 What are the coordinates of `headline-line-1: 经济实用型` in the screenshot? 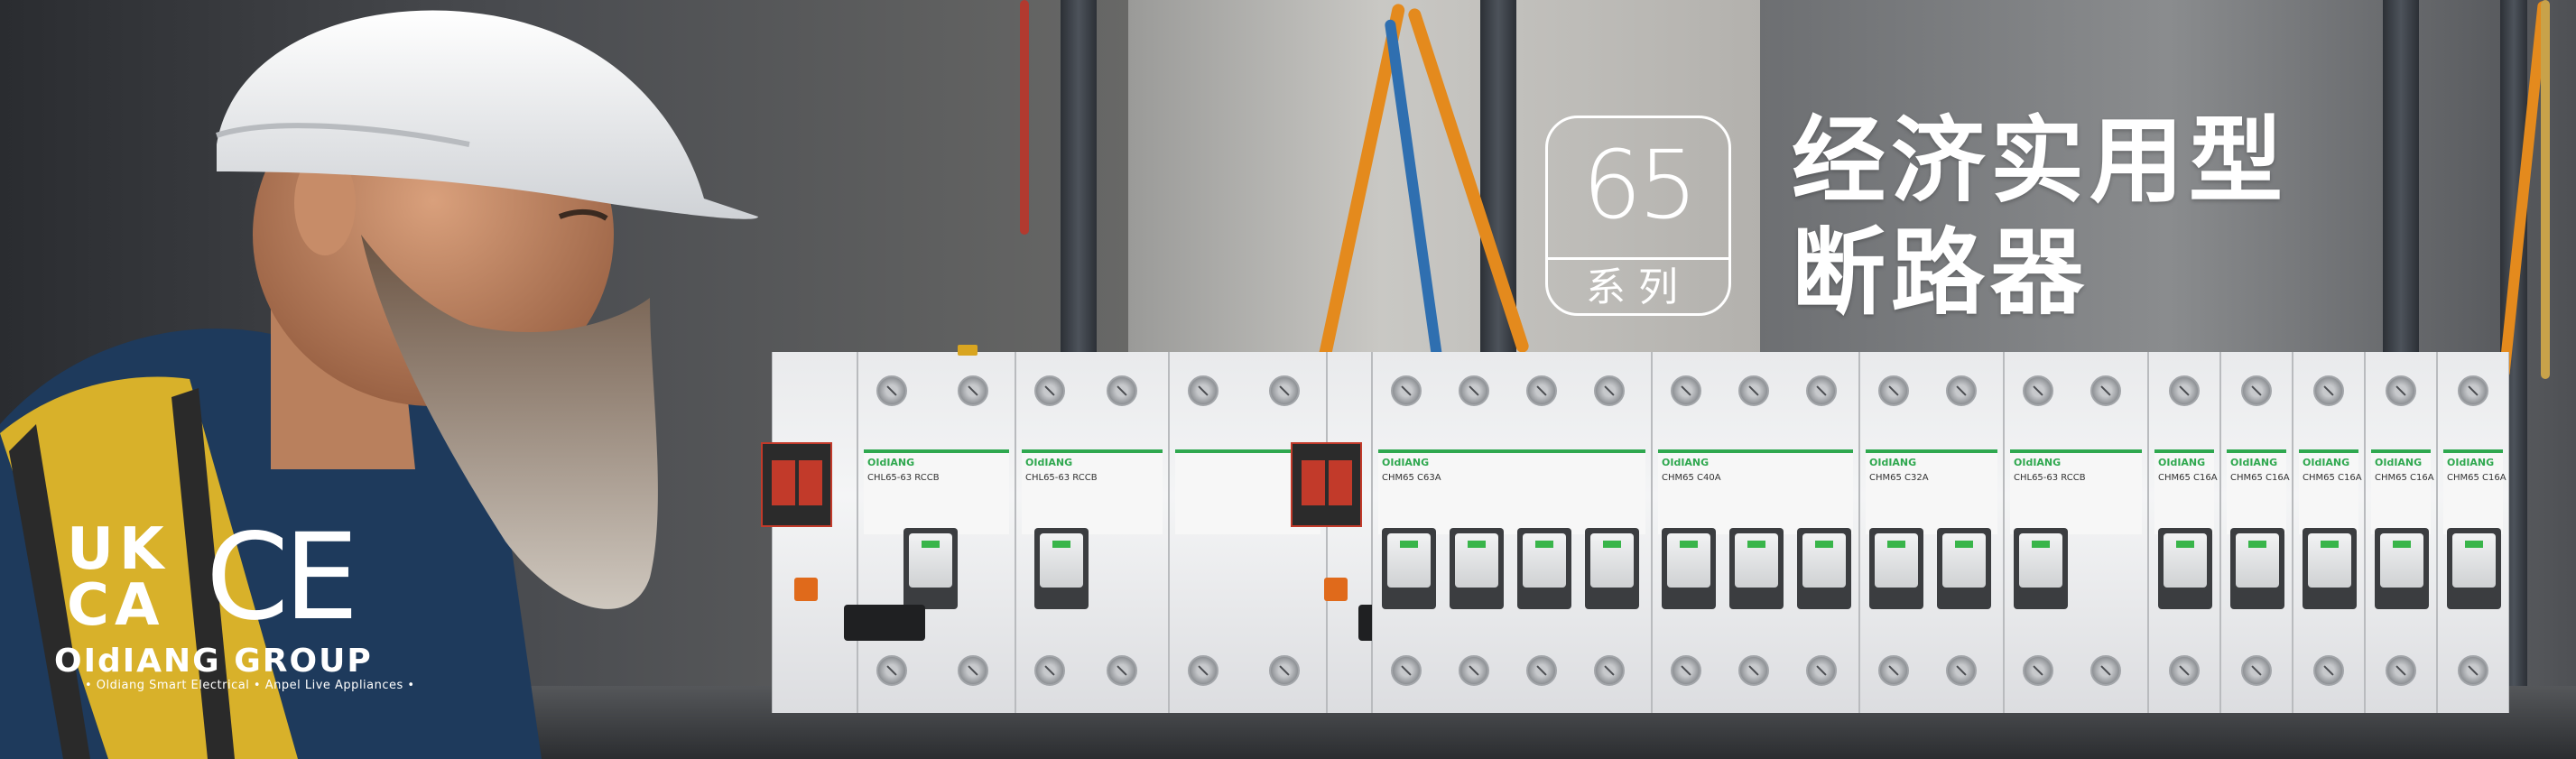 It's located at (2041, 161).